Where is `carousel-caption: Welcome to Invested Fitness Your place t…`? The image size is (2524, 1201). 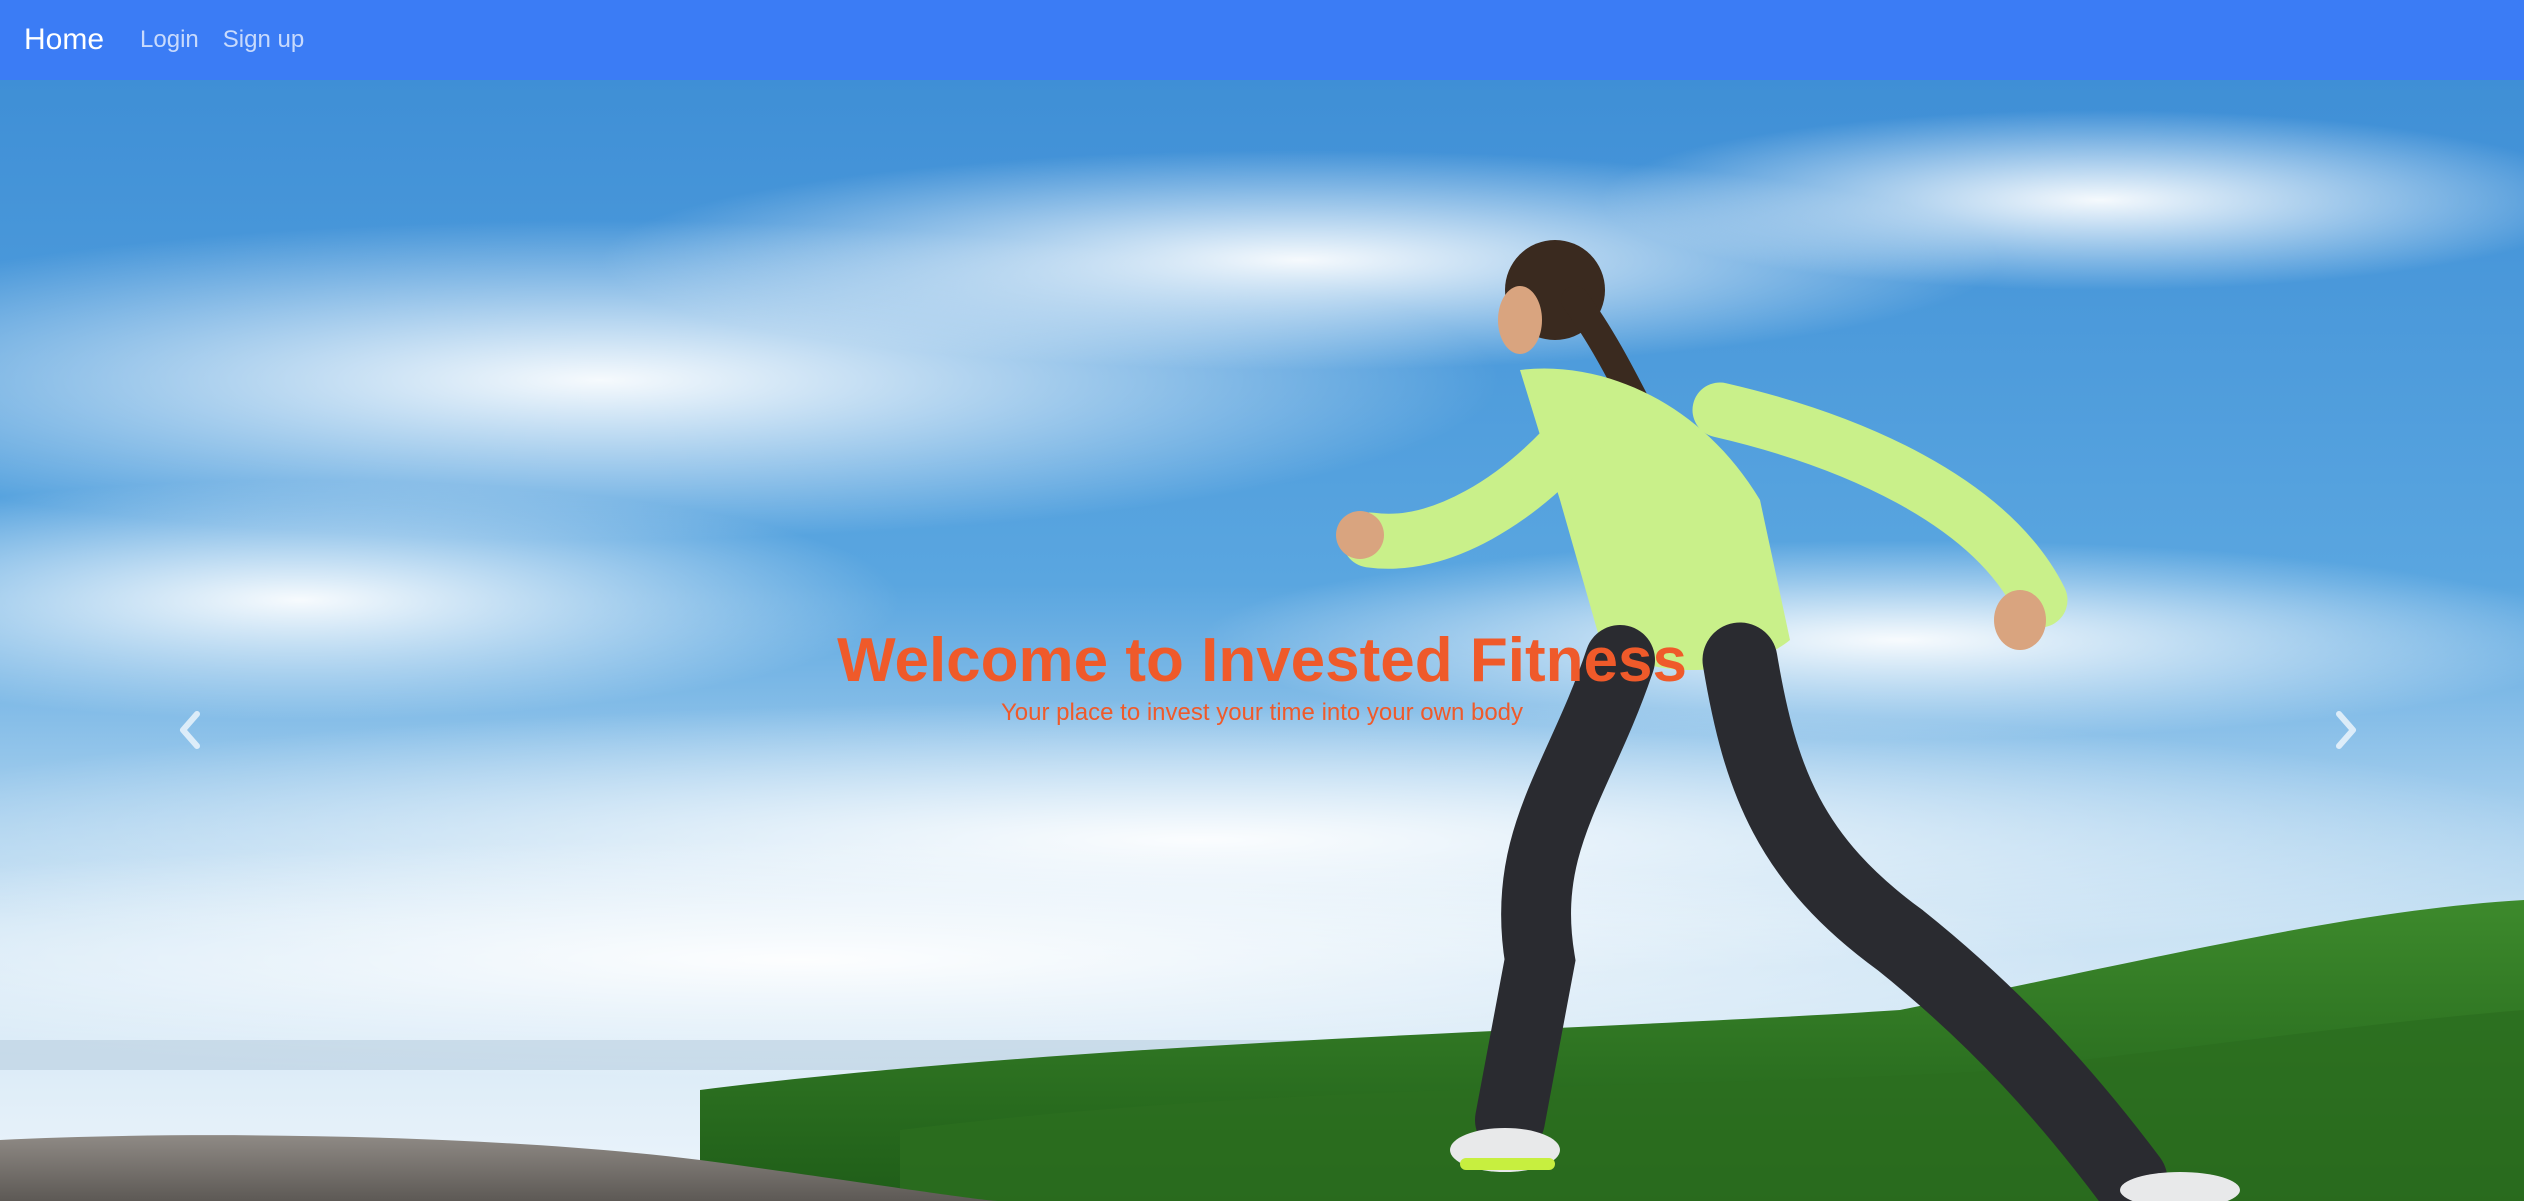 carousel-caption: Welcome to Invested Fitness Your place t… is located at coordinates (1262, 676).